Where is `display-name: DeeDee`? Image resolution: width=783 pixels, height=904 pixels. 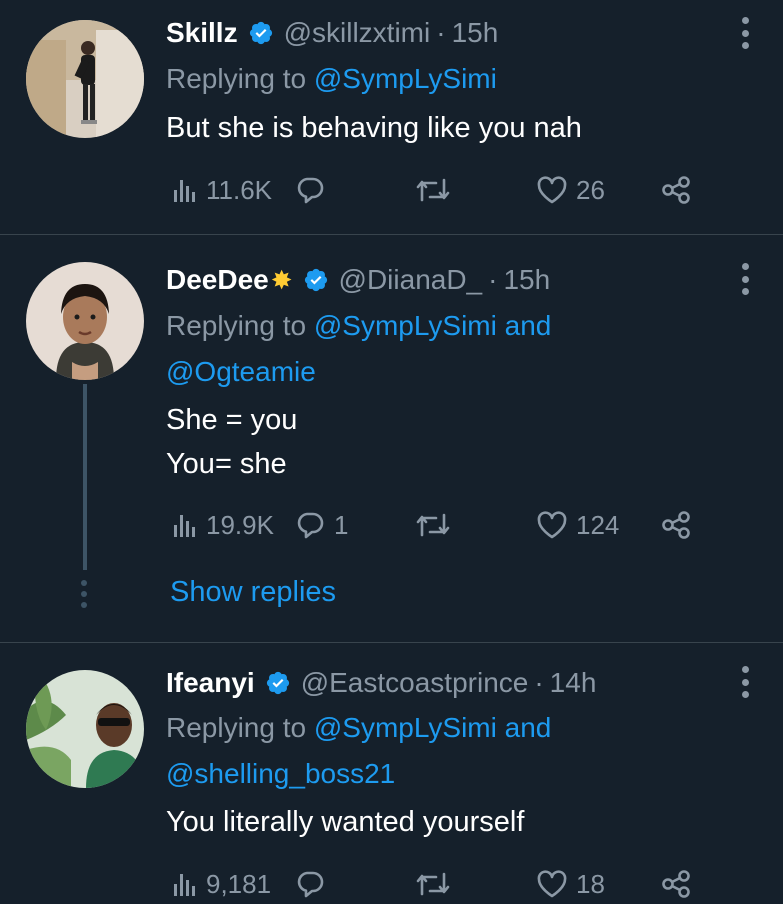
display-name: DeeDee is located at coordinates (217, 280).